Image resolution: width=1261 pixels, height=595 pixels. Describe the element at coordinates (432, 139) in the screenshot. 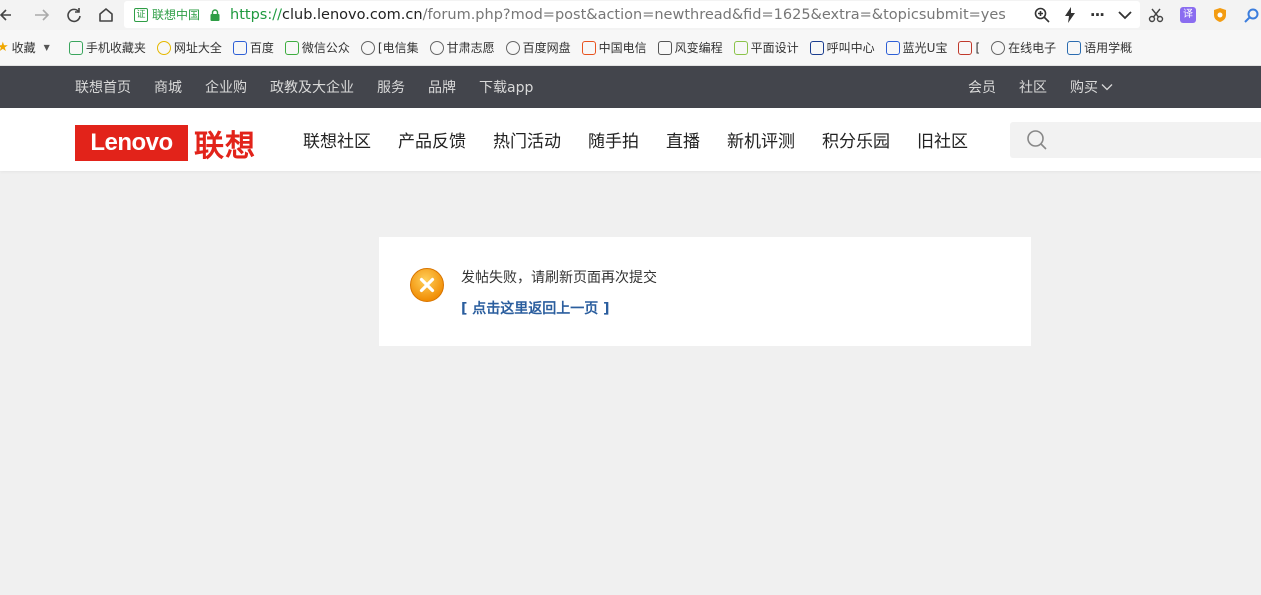

I see `main-nav-item: 产品反馈` at that location.